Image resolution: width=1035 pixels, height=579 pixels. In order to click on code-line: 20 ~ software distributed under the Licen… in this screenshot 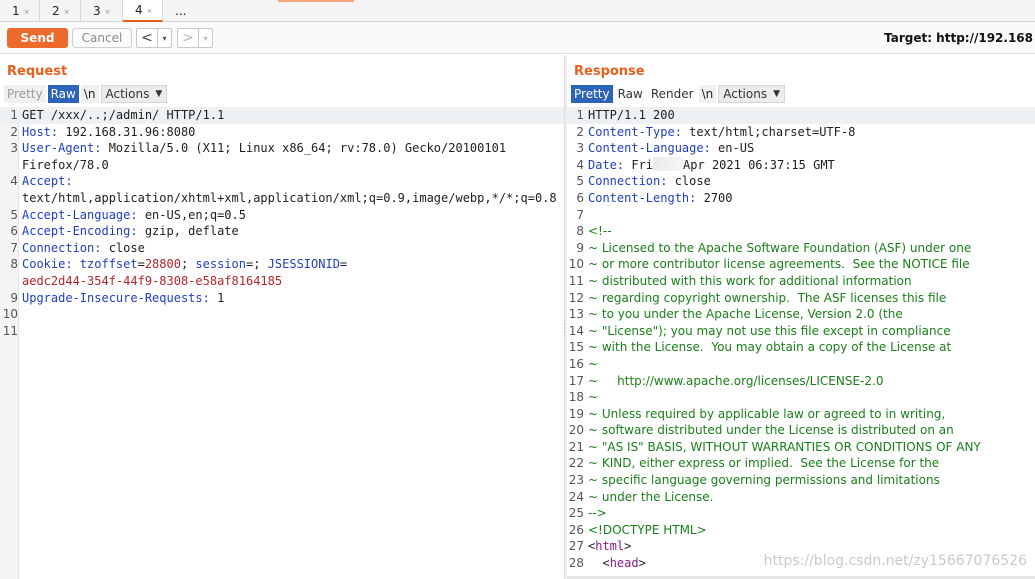, I will do `click(801, 430)`.